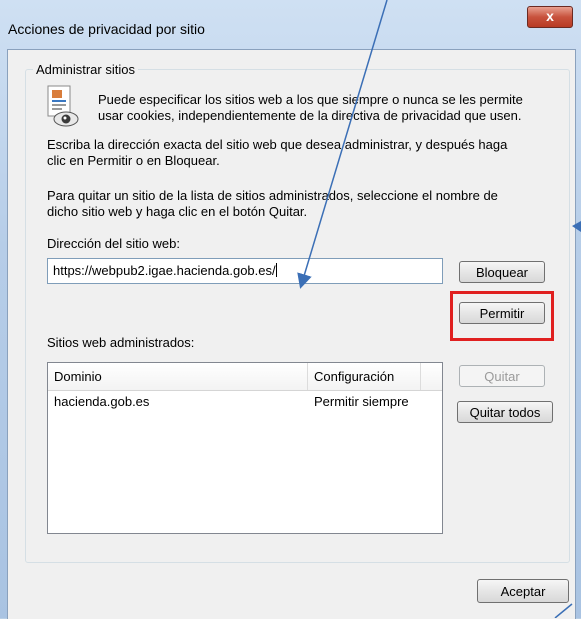 The image size is (581, 619). I want to click on remove-all-button: Quitar todos, so click(505, 412).